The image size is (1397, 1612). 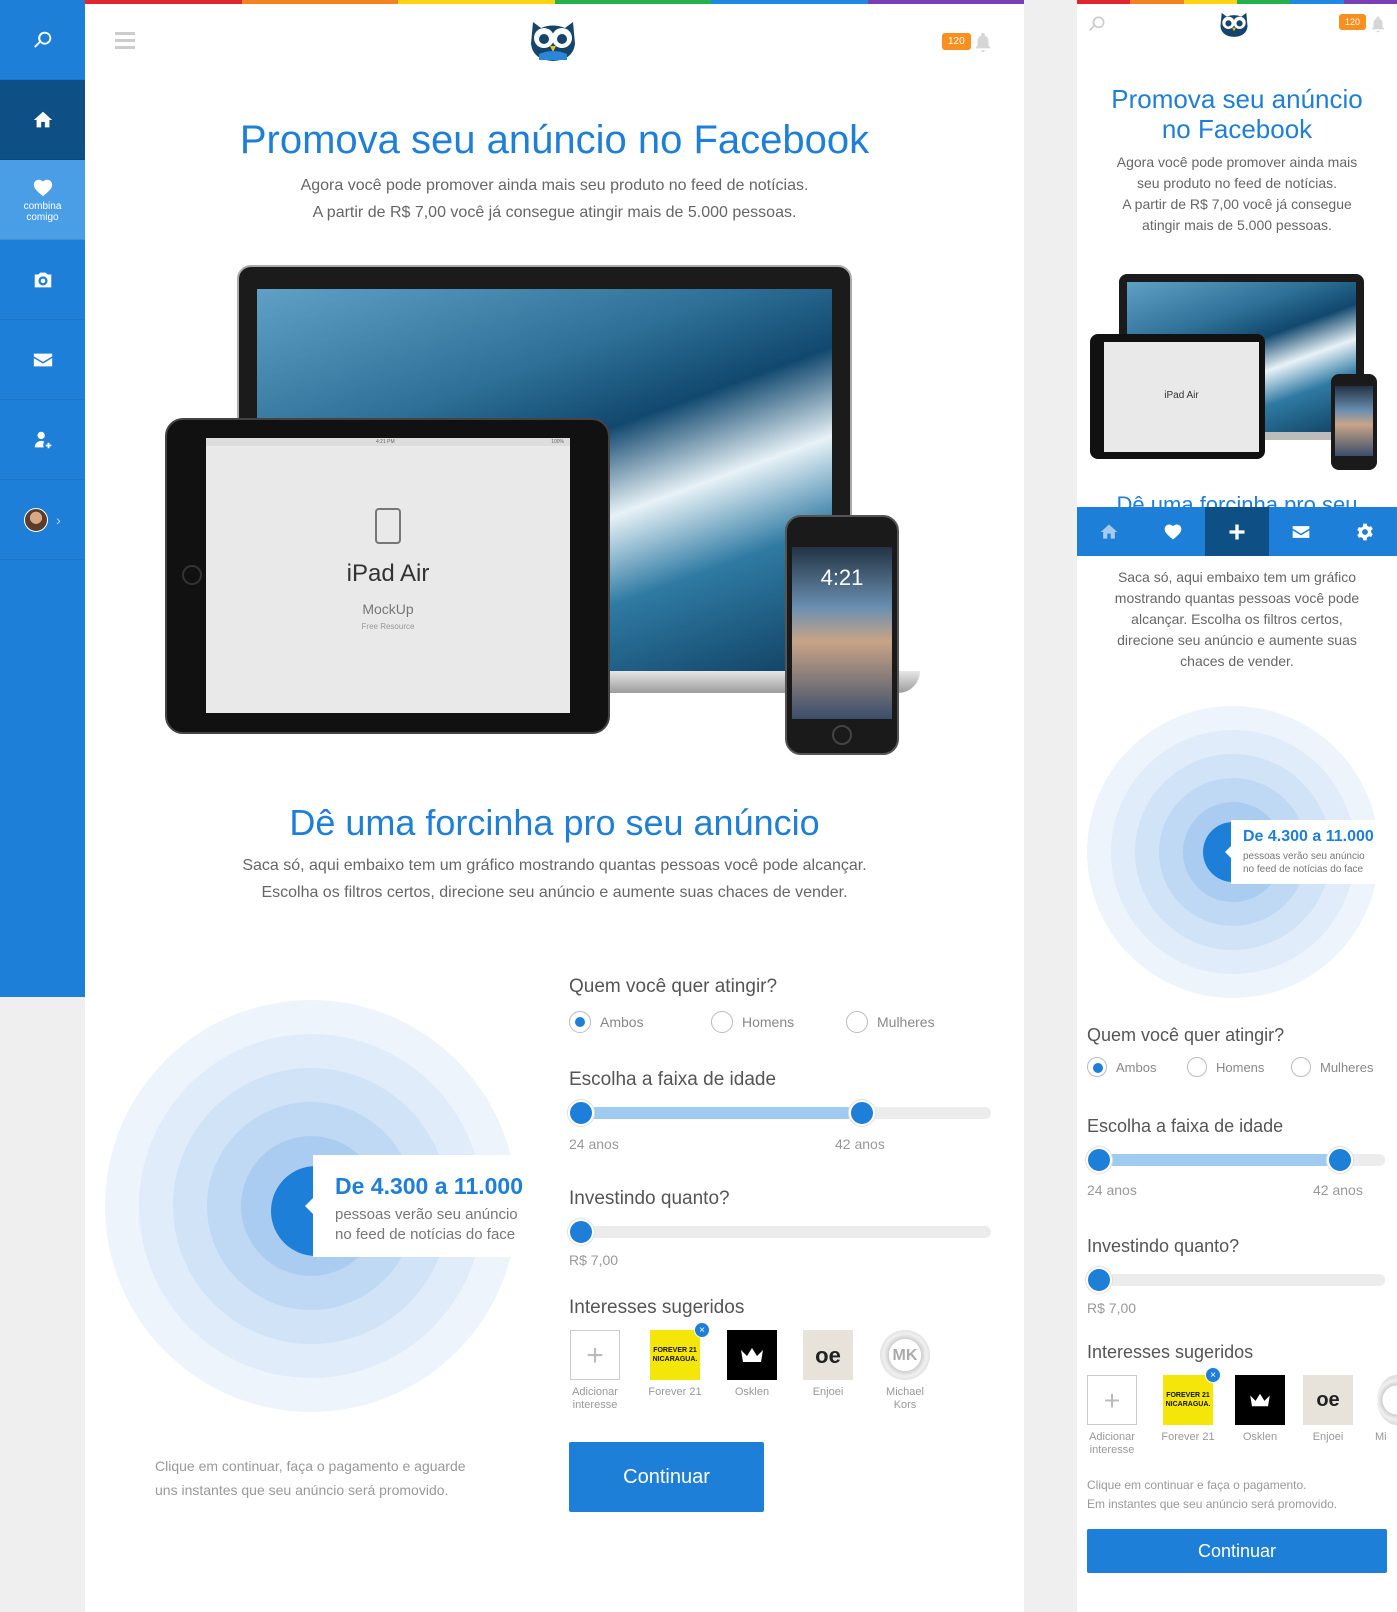 I want to click on ipad-home-button, so click(x=192, y=575).